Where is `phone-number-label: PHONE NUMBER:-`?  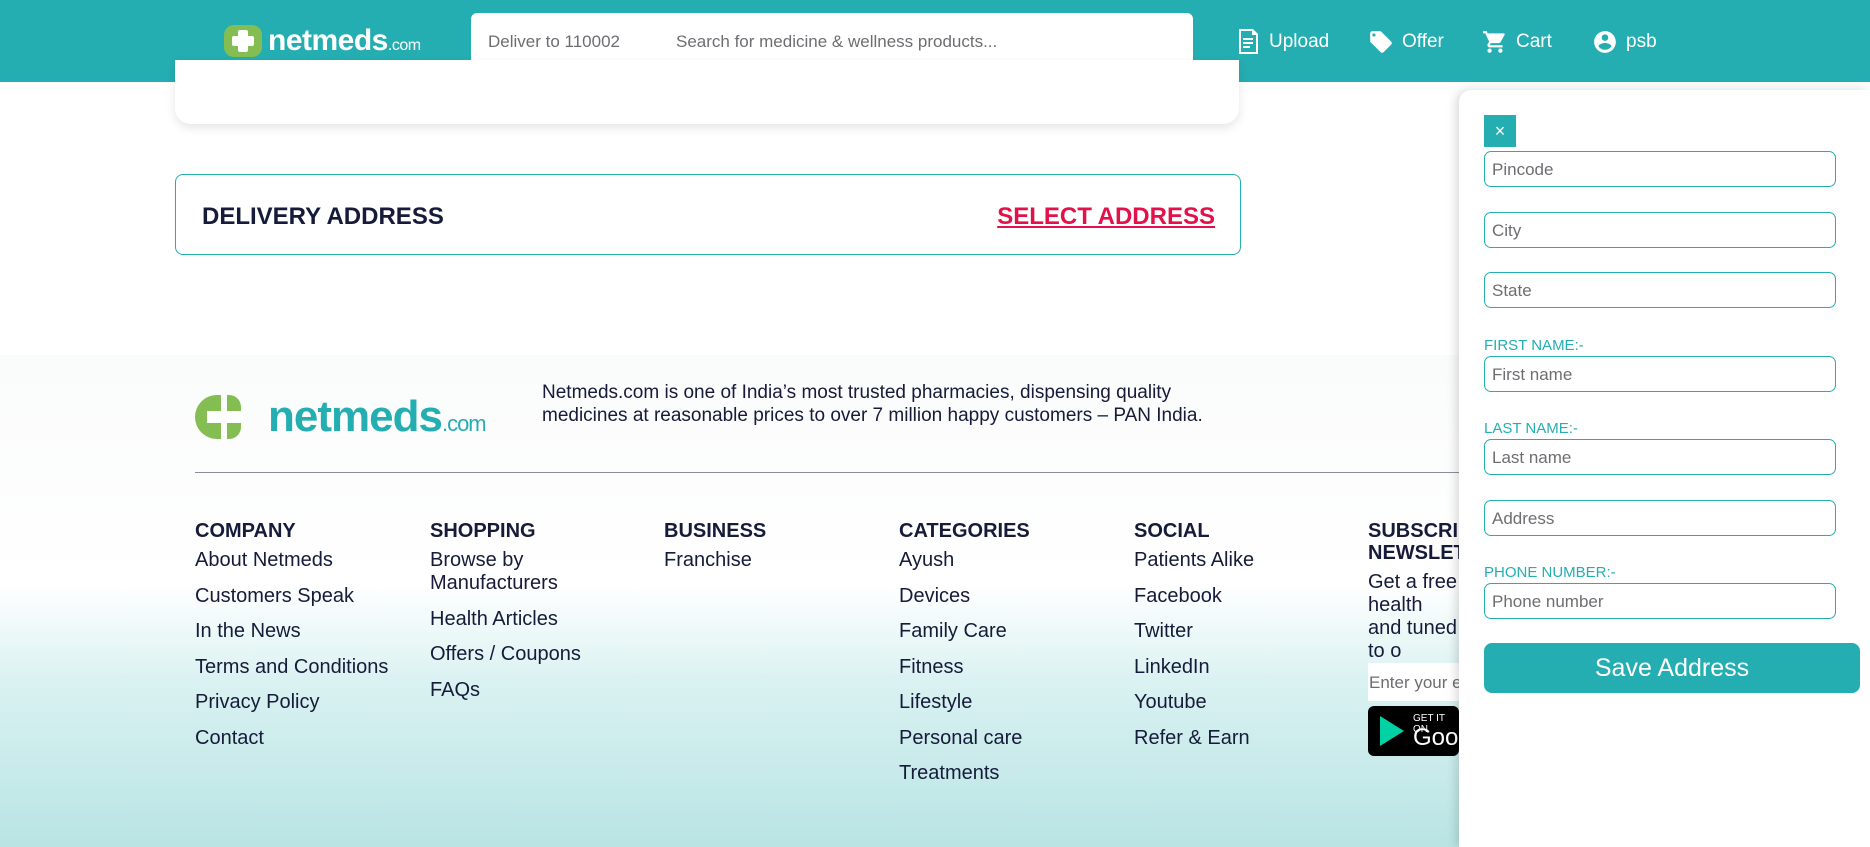 phone-number-label: PHONE NUMBER:- is located at coordinates (1550, 572).